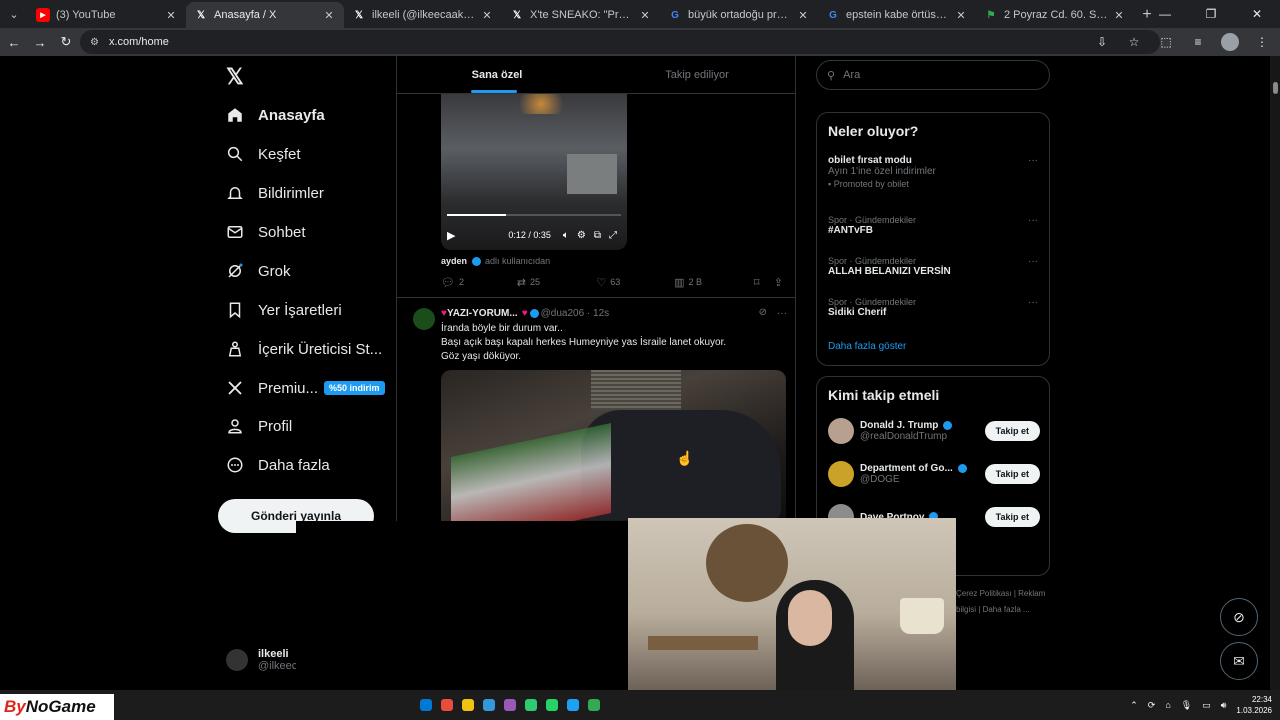 The image size is (1280, 720). What do you see at coordinates (1239, 661) in the screenshot?
I see `messages-fab-button: ✉` at bounding box center [1239, 661].